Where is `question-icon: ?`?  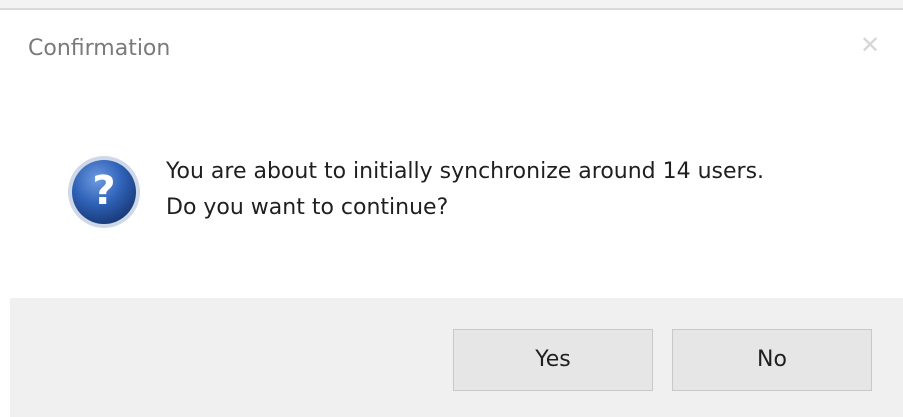
question-icon: ? is located at coordinates (104, 192).